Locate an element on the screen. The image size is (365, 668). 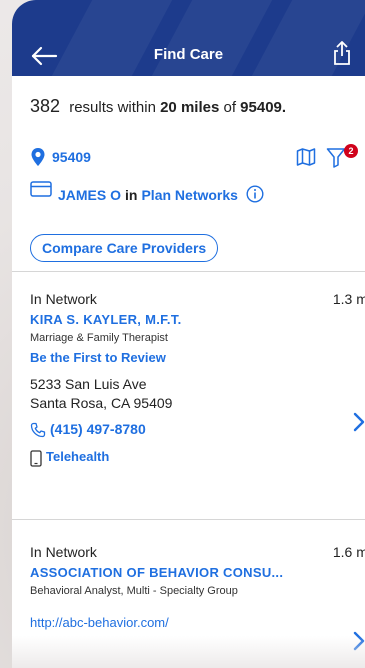
results-zip: 95409. is located at coordinates (263, 107).